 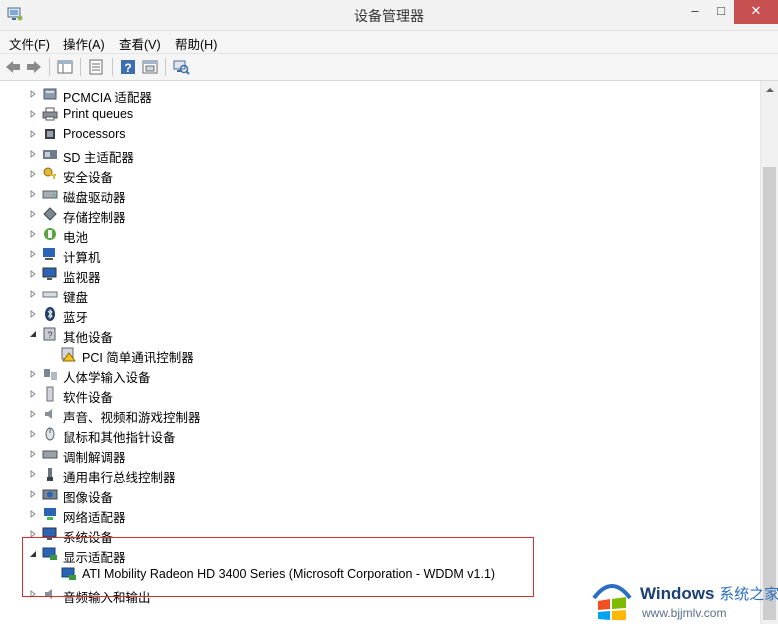 I want to click on security-key-icon, so click(x=49, y=173).